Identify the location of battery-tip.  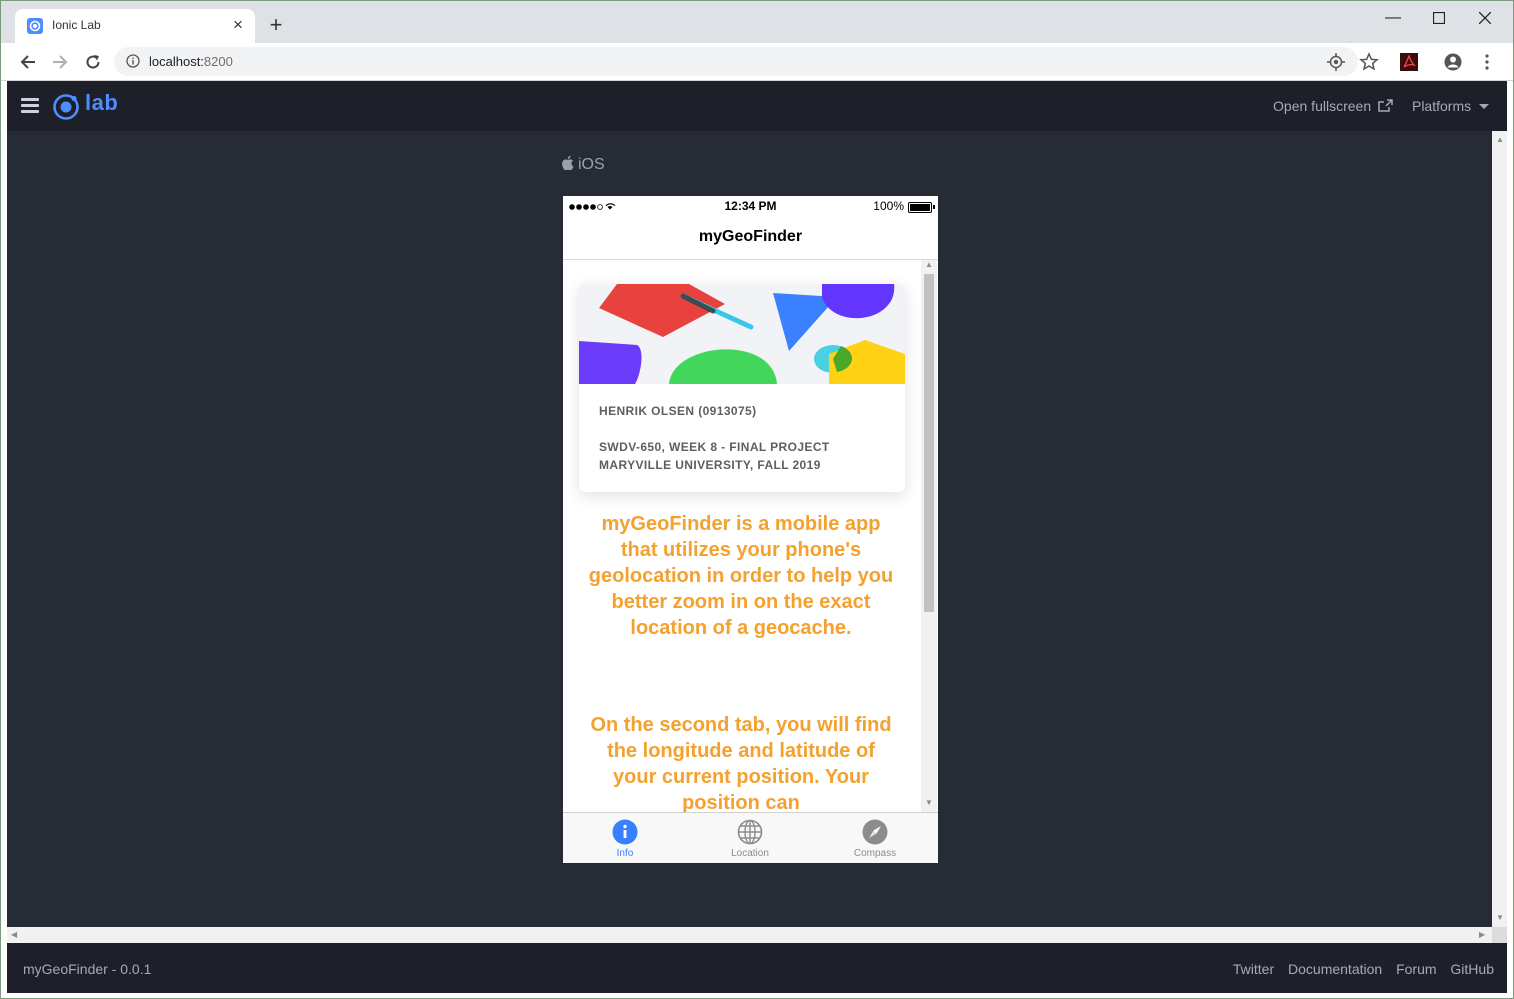
(934, 207).